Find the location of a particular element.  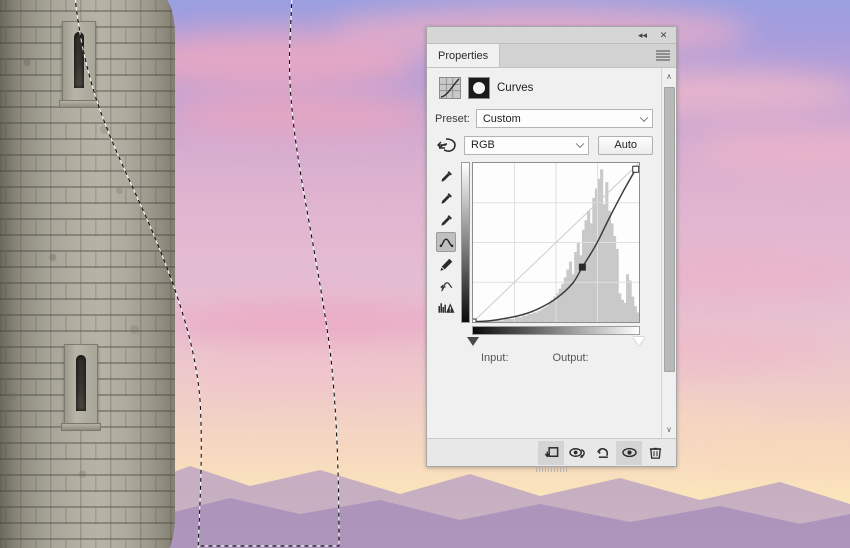

output-gradient-ramp is located at coordinates (465, 242).